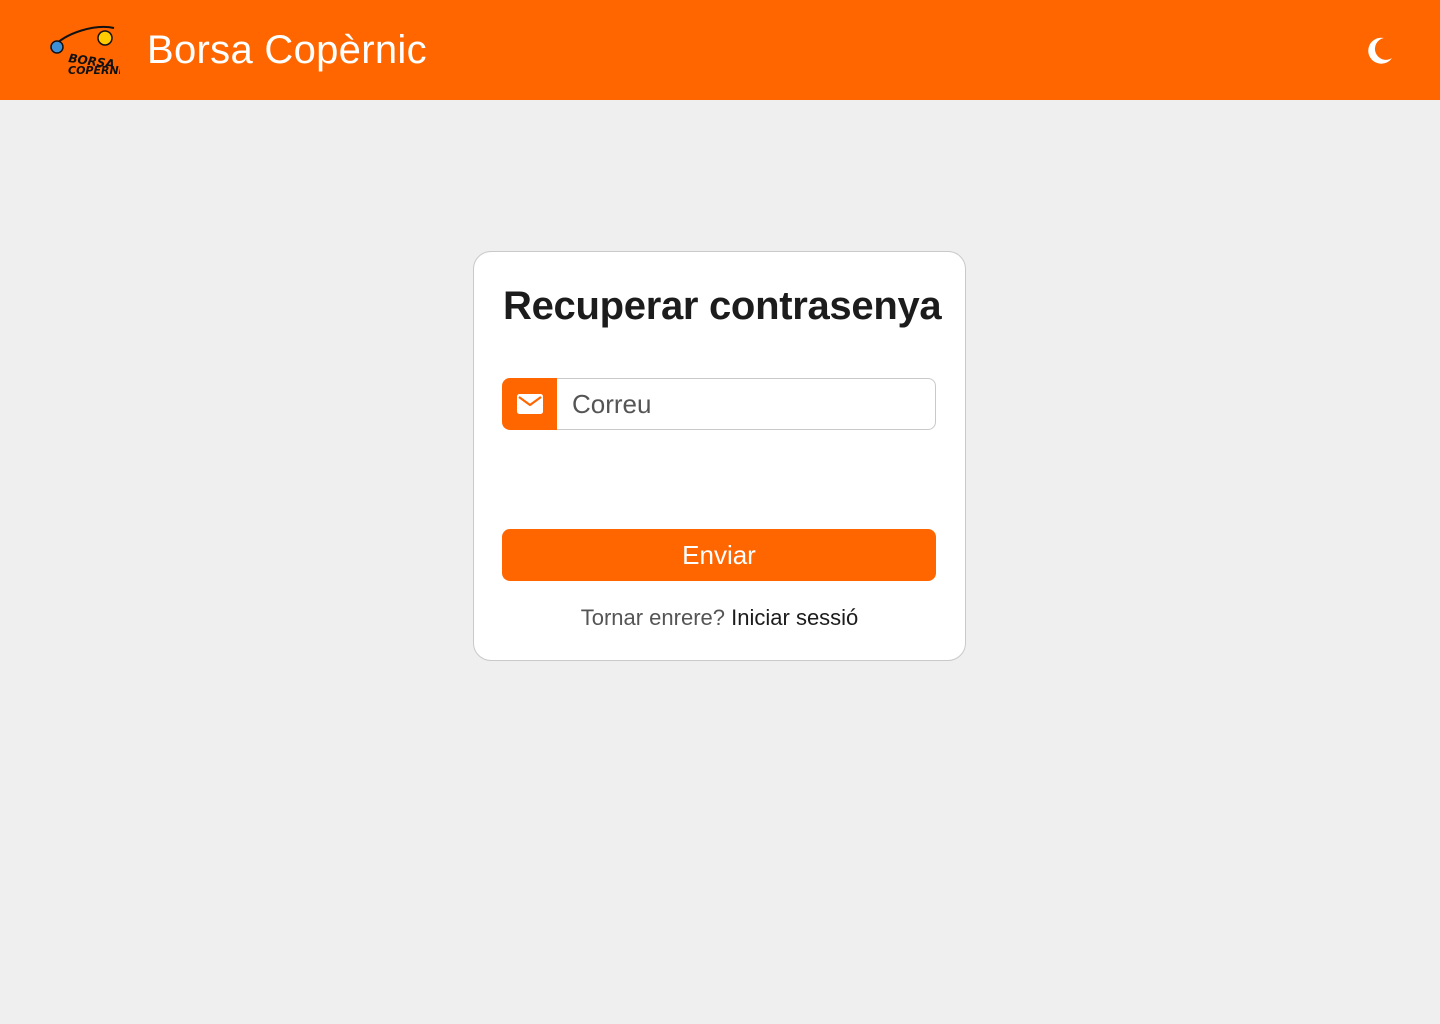  I want to click on email-input-group, so click(719, 404).